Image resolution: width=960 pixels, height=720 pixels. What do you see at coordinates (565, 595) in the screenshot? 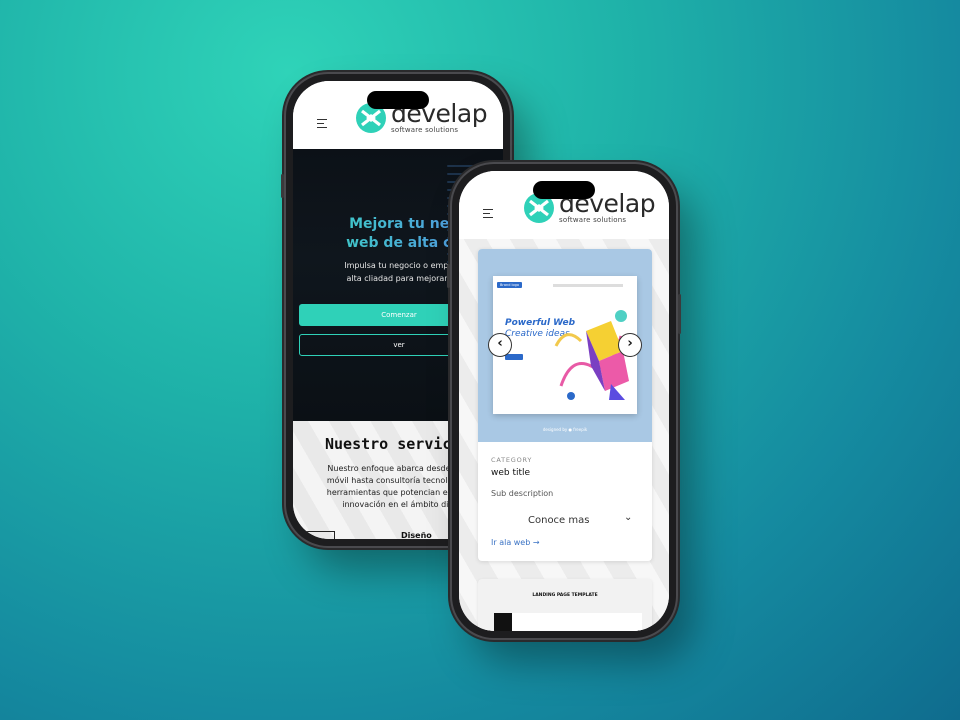
I see `project-card-2-title: LANDING PAGE TEMPLATE` at bounding box center [565, 595].